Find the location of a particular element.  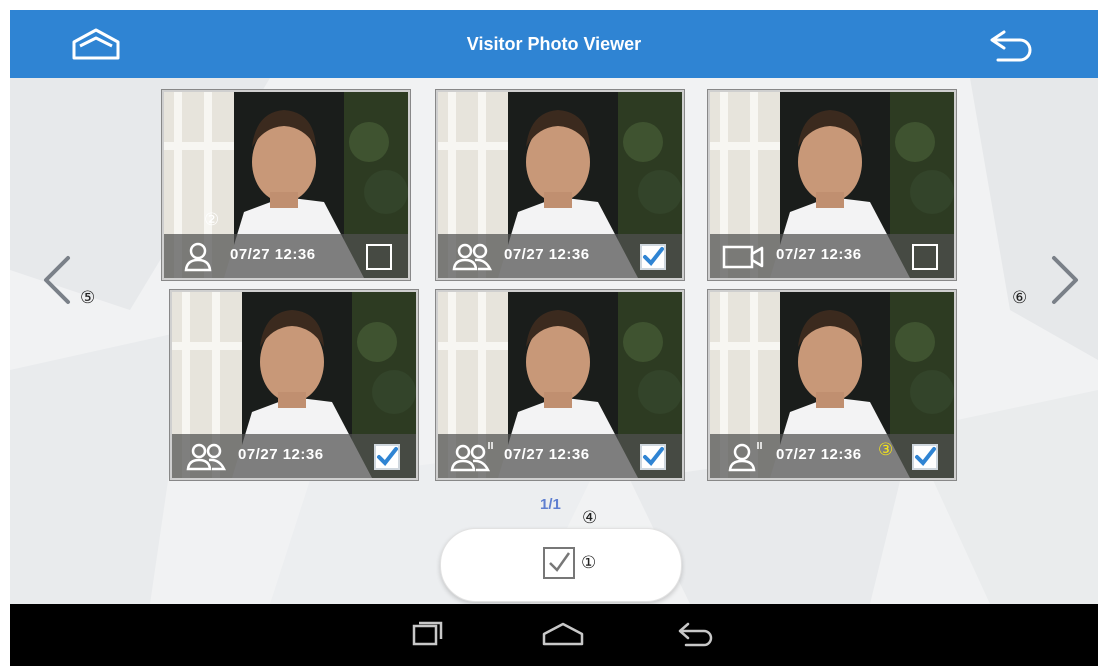

previous-page-button is located at coordinates (56, 280).